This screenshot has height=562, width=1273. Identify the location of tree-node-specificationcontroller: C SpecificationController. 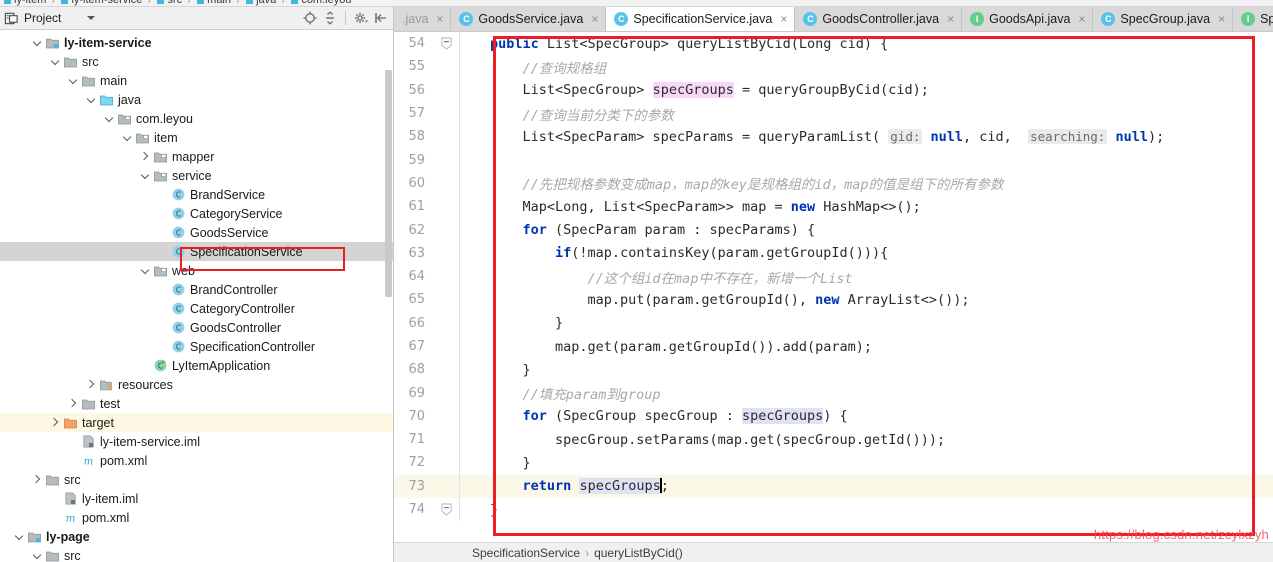
(196, 346).